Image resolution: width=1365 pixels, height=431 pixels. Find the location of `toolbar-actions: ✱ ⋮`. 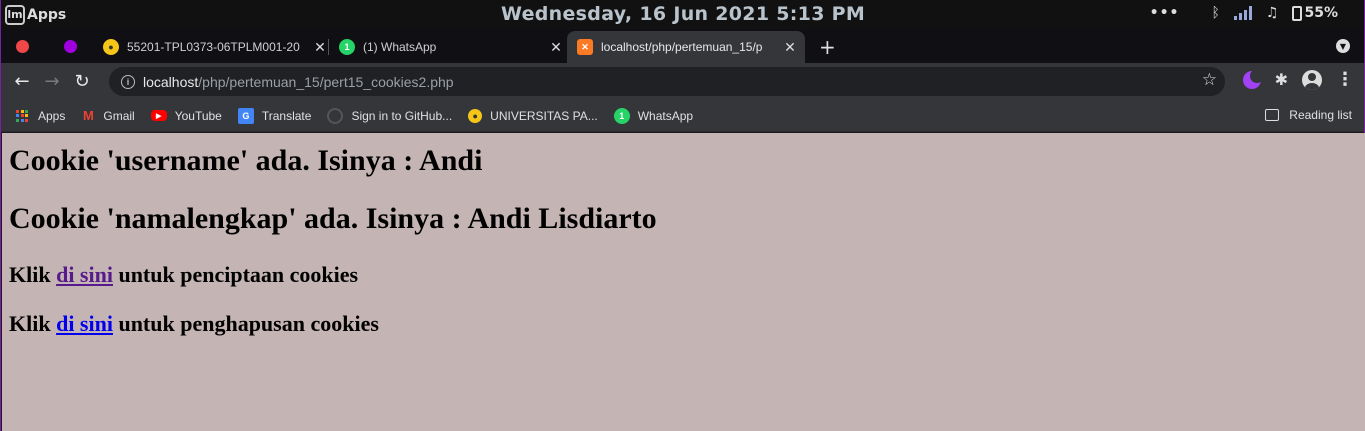

toolbar-actions: ✱ ⋮ is located at coordinates (1298, 79).